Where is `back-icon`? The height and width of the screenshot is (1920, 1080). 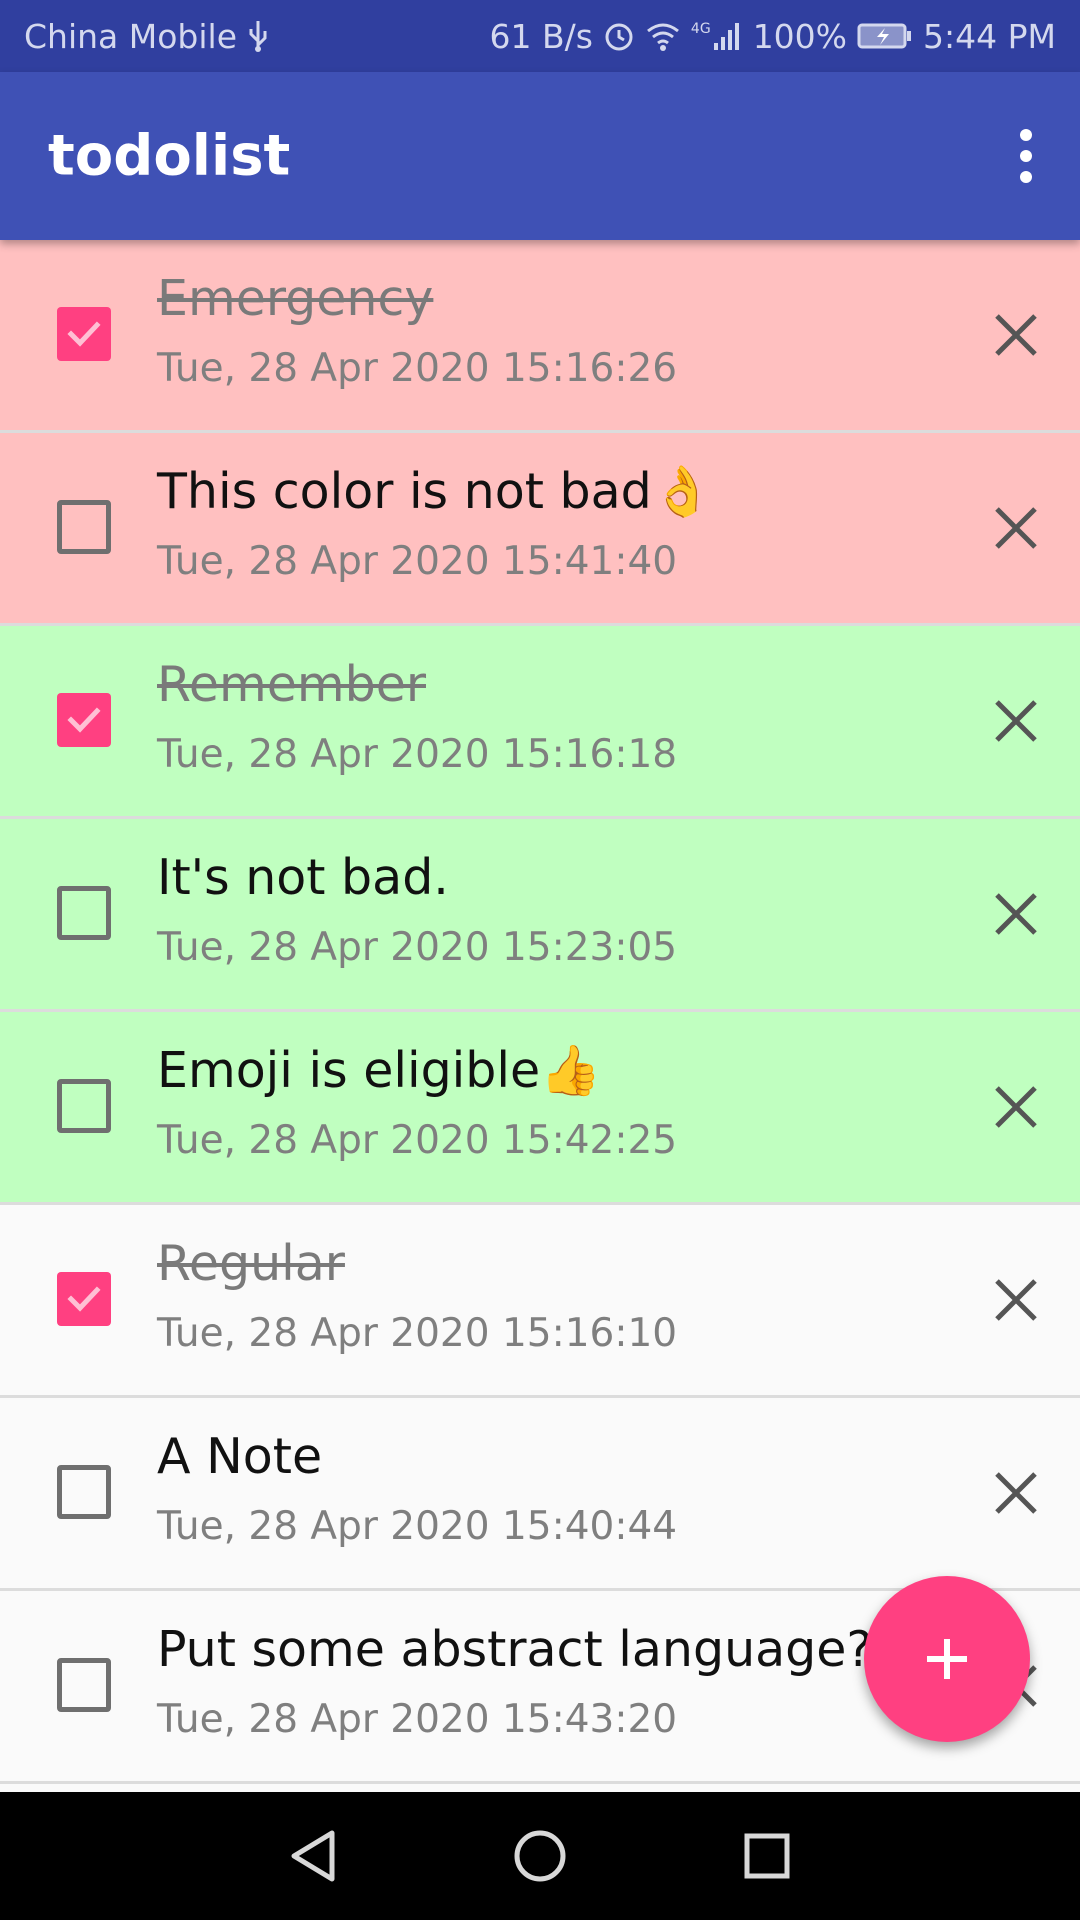 back-icon is located at coordinates (313, 1856).